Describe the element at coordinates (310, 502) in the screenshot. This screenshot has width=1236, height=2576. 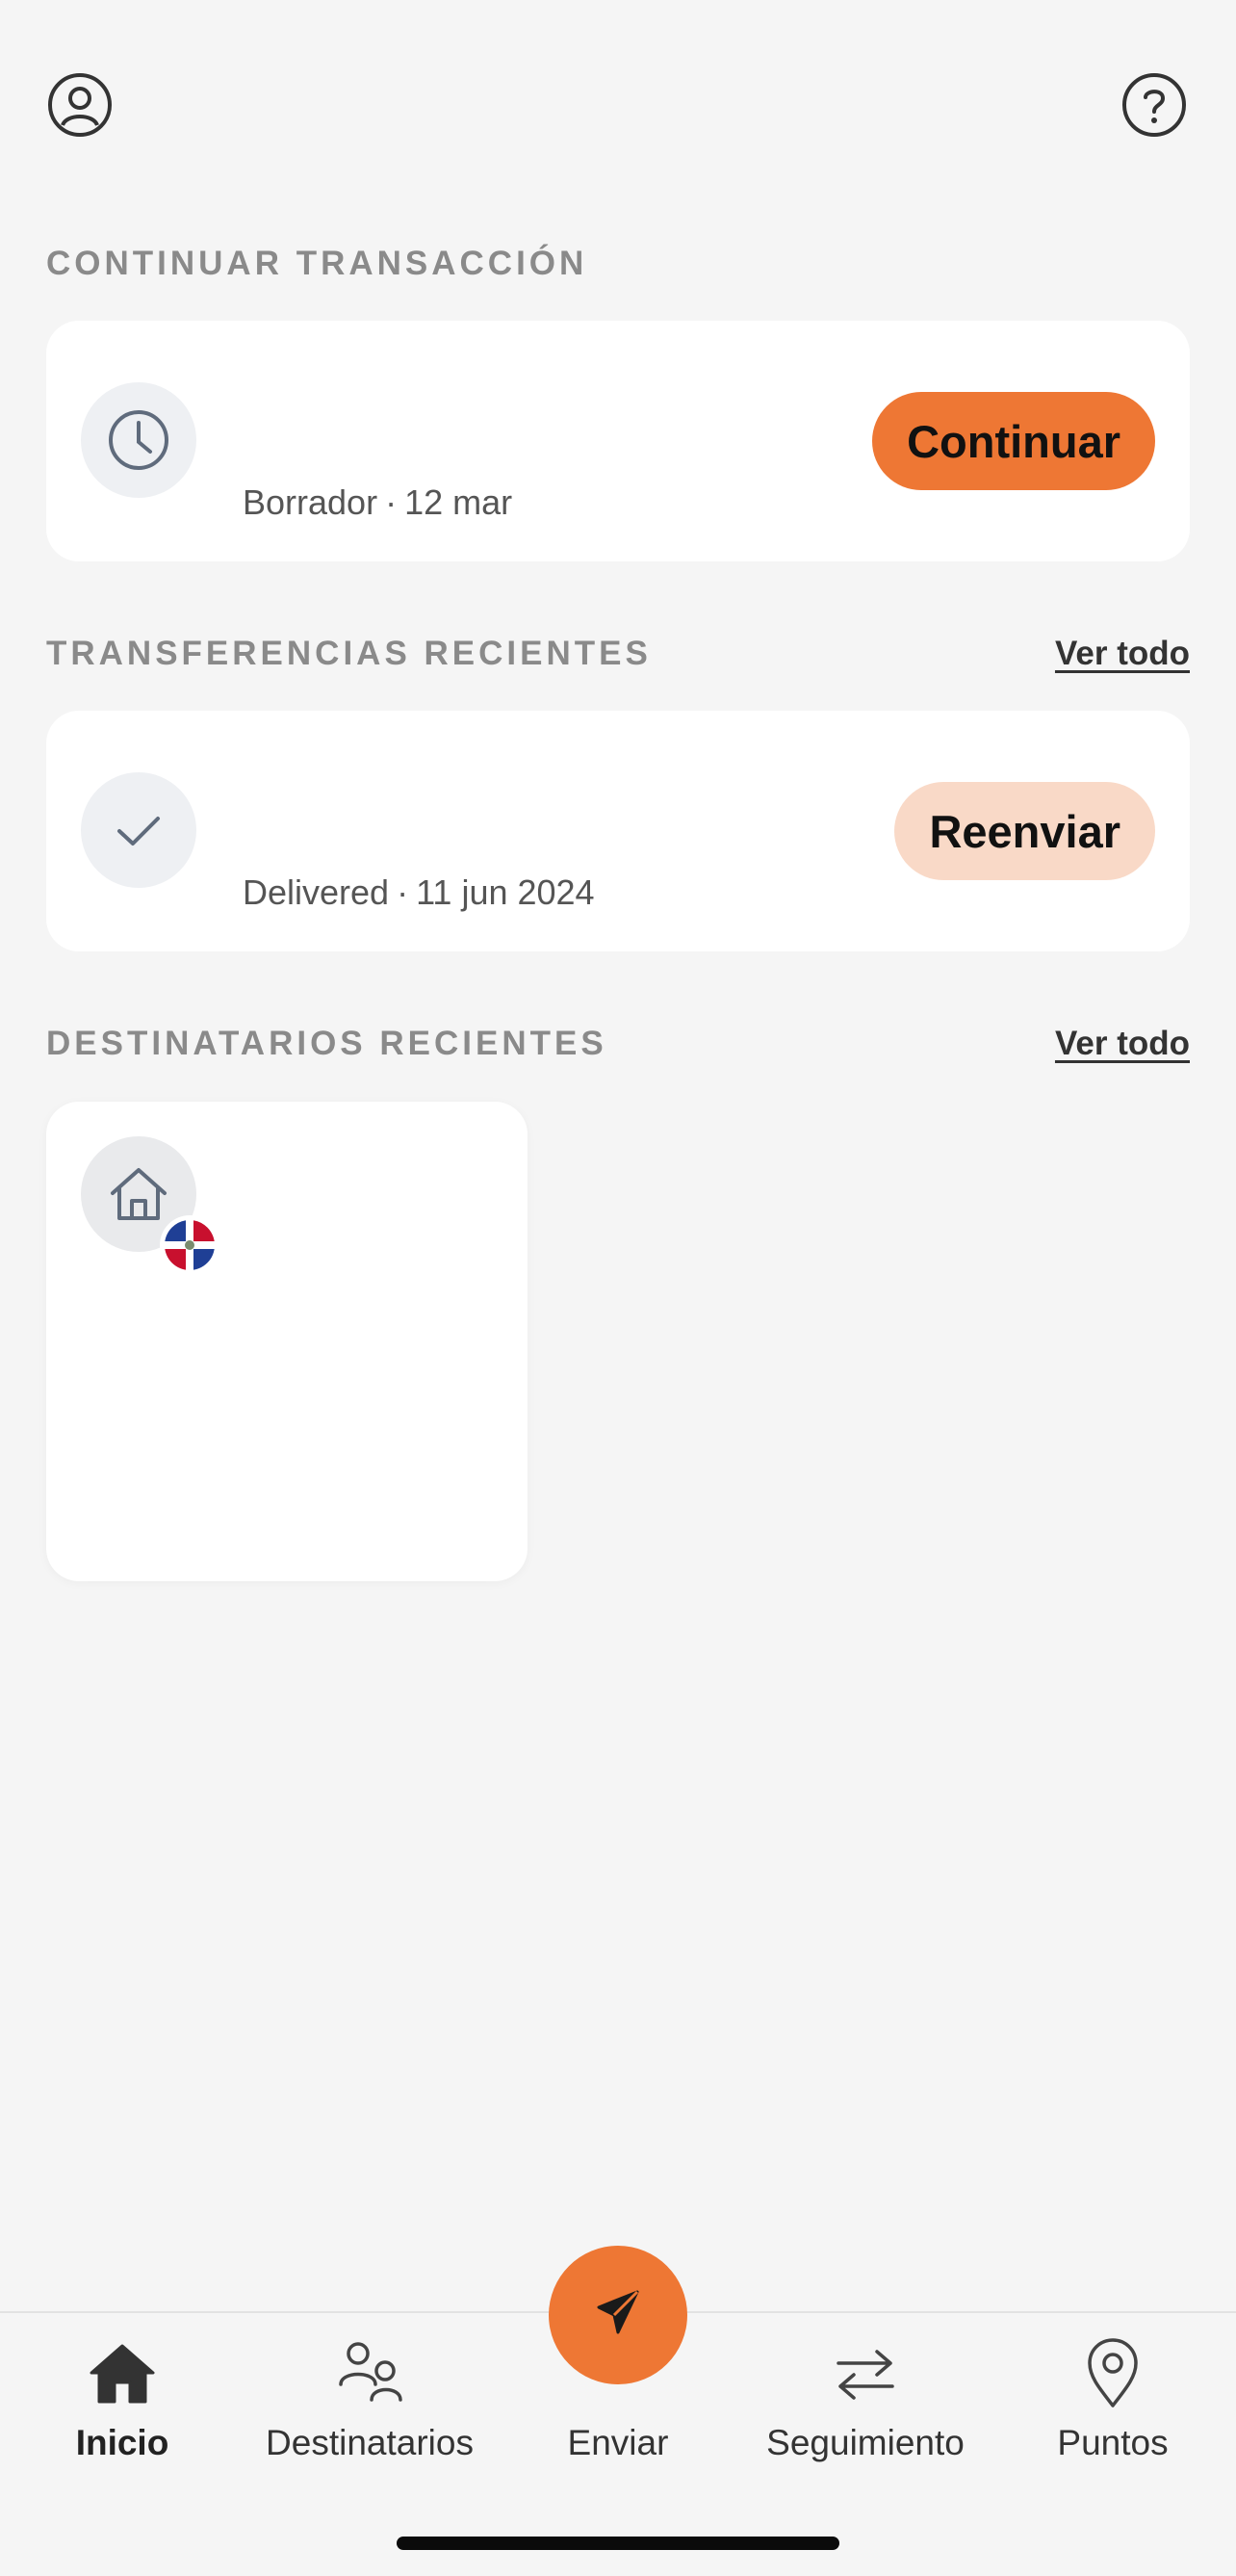
I see `draft-status: Borrador` at that location.